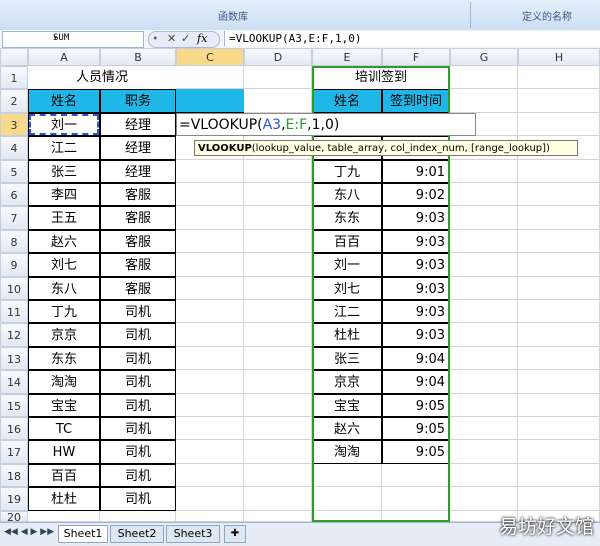 Image resolution: width=600 pixels, height=546 pixels. I want to click on table1-cell: 赵六, so click(64, 241).